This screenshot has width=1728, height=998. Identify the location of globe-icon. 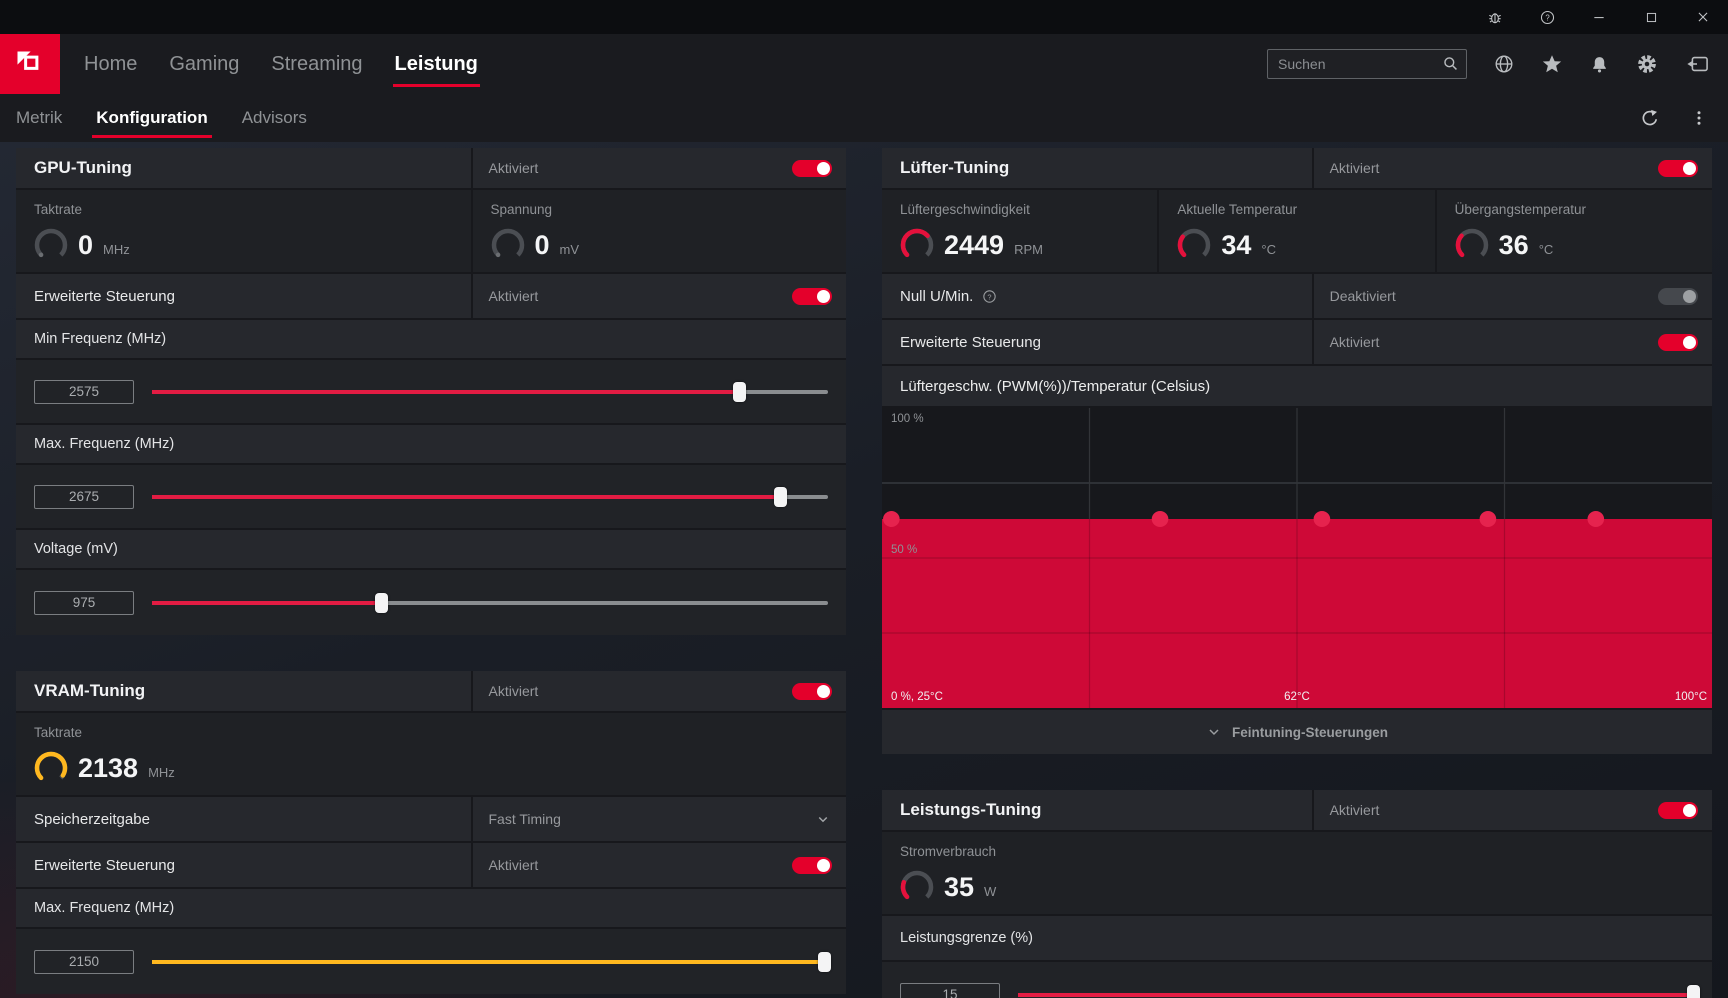
(1504, 64).